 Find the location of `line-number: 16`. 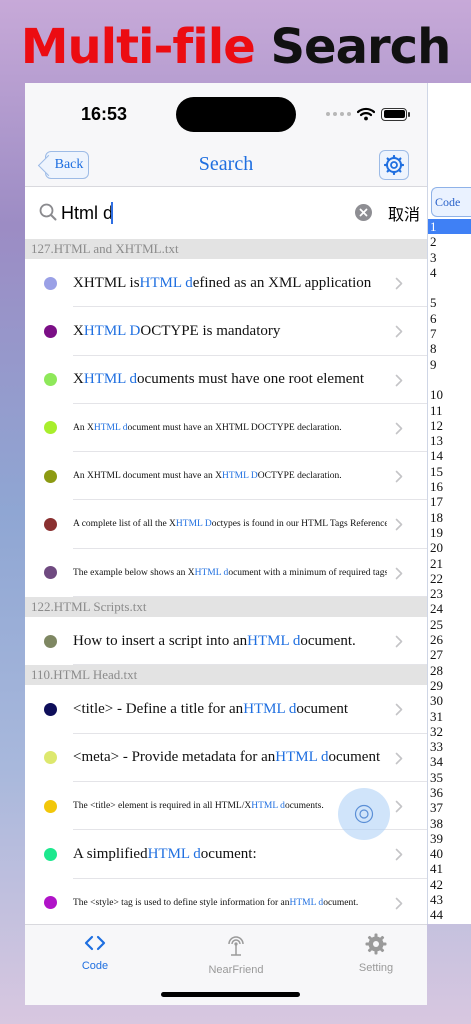

line-number: 16 is located at coordinates (436, 487).